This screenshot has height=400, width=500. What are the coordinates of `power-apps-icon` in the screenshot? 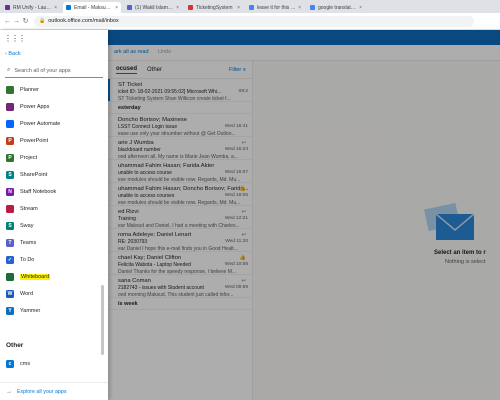 It's located at (10, 106).